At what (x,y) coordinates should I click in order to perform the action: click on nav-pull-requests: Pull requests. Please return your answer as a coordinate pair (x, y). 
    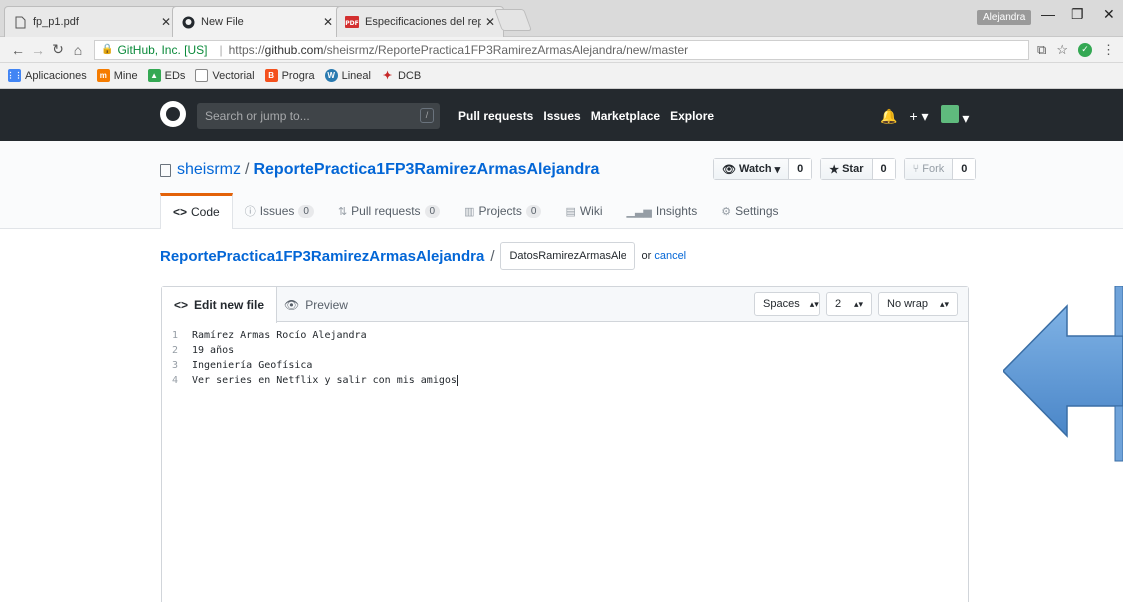
    Looking at the image, I should click on (495, 116).